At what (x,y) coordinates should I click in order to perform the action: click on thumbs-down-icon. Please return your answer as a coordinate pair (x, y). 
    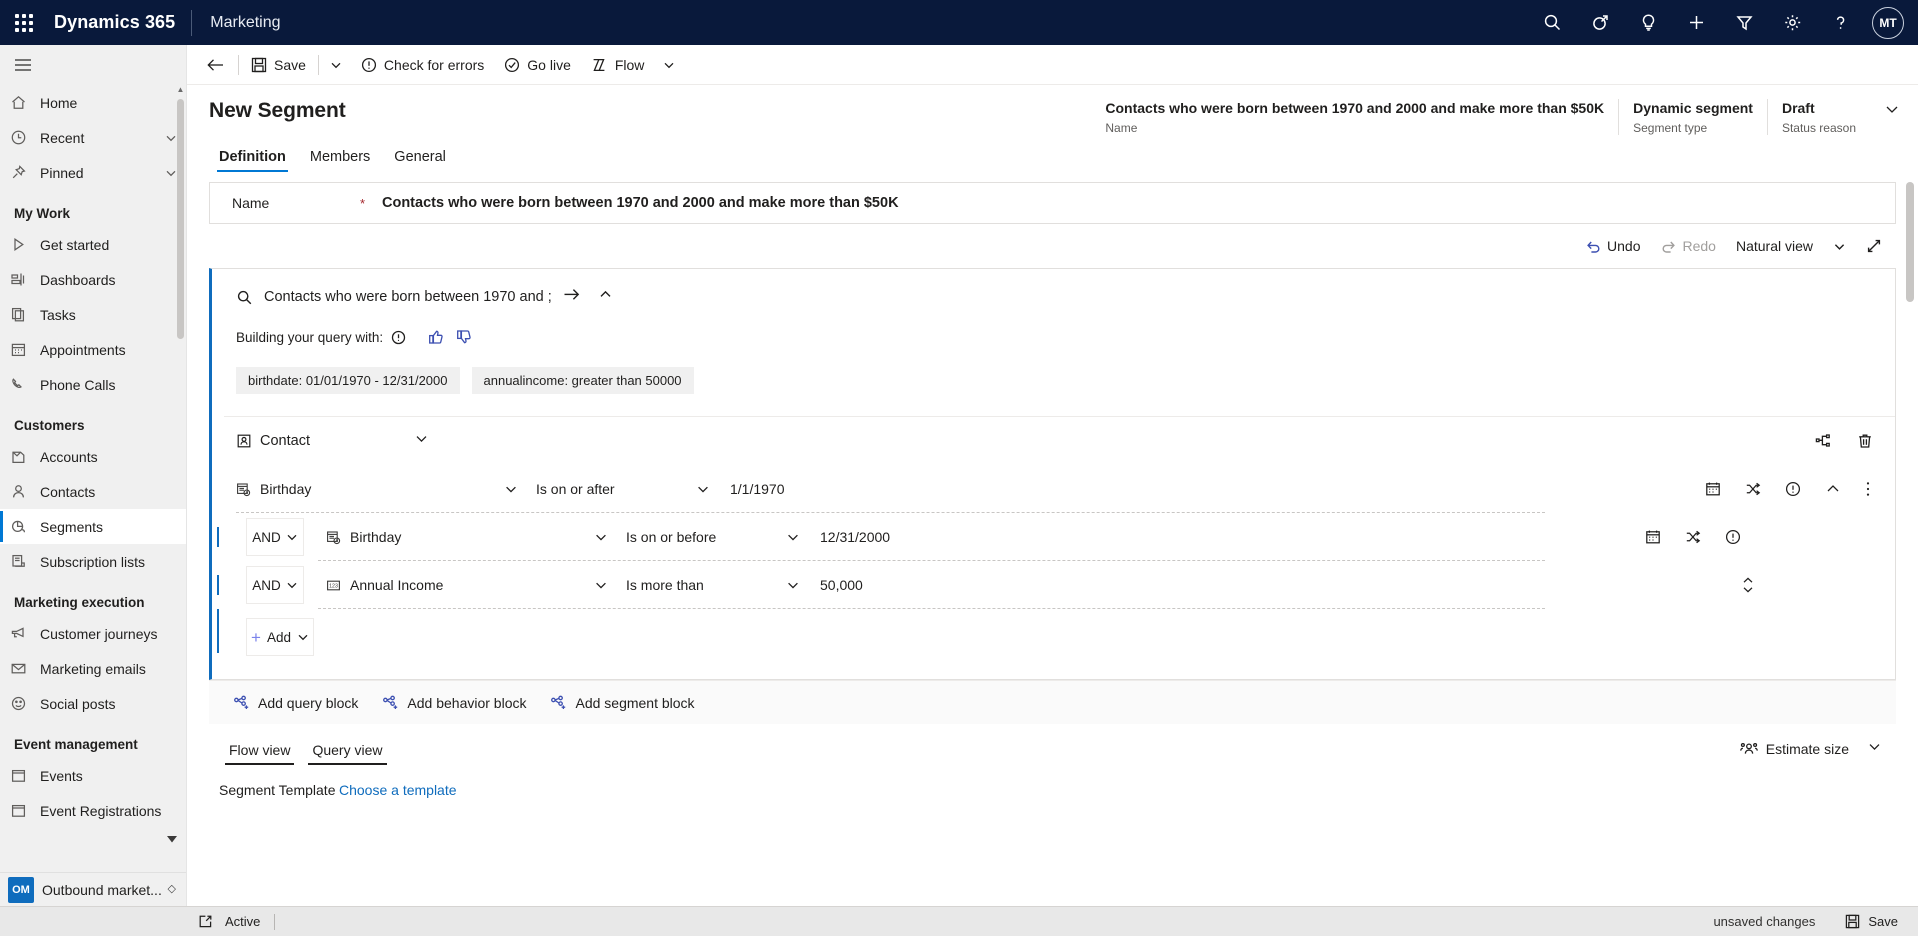
    Looking at the image, I should click on (458, 337).